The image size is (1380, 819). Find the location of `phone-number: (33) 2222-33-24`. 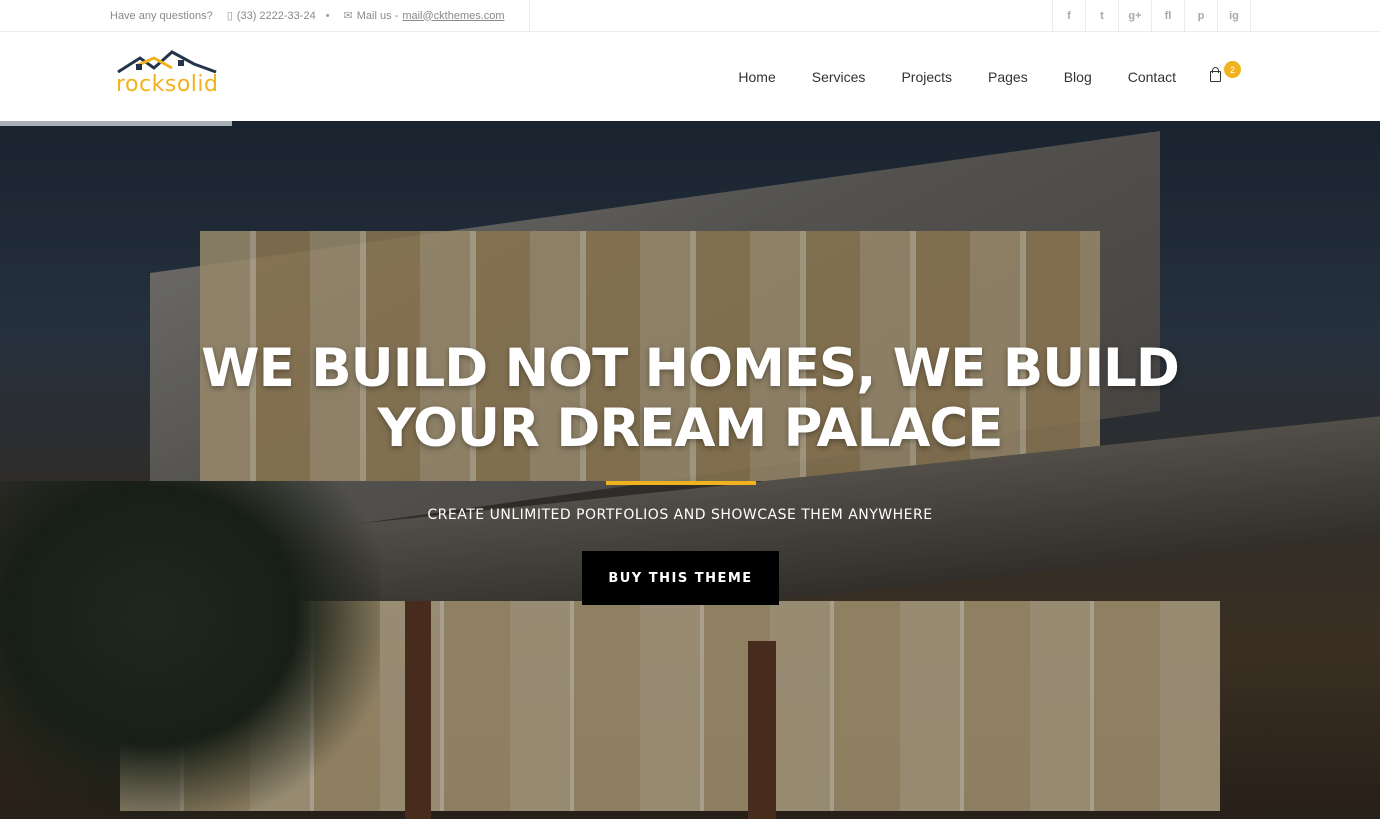

phone-number: (33) 2222-33-24 is located at coordinates (276, 15).